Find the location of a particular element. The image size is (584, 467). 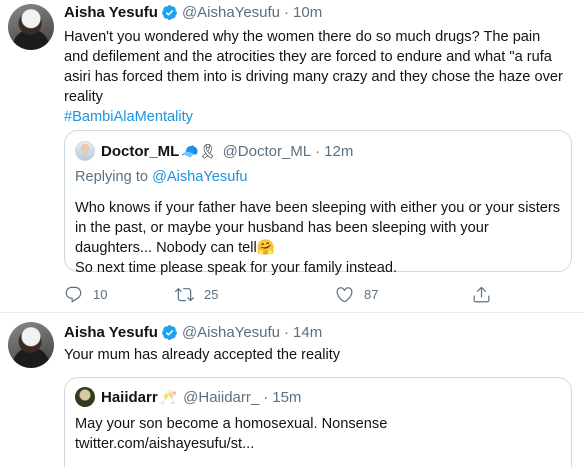

quoted-tweet-header: Haiidarr 🥂 @Haiidarr_ · 15m is located at coordinates (188, 397).